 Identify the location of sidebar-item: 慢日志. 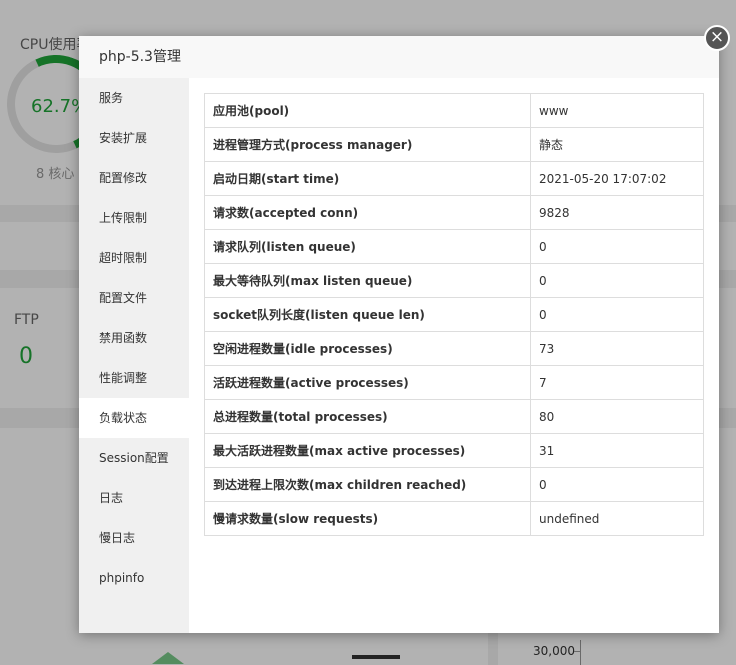
(134, 538).